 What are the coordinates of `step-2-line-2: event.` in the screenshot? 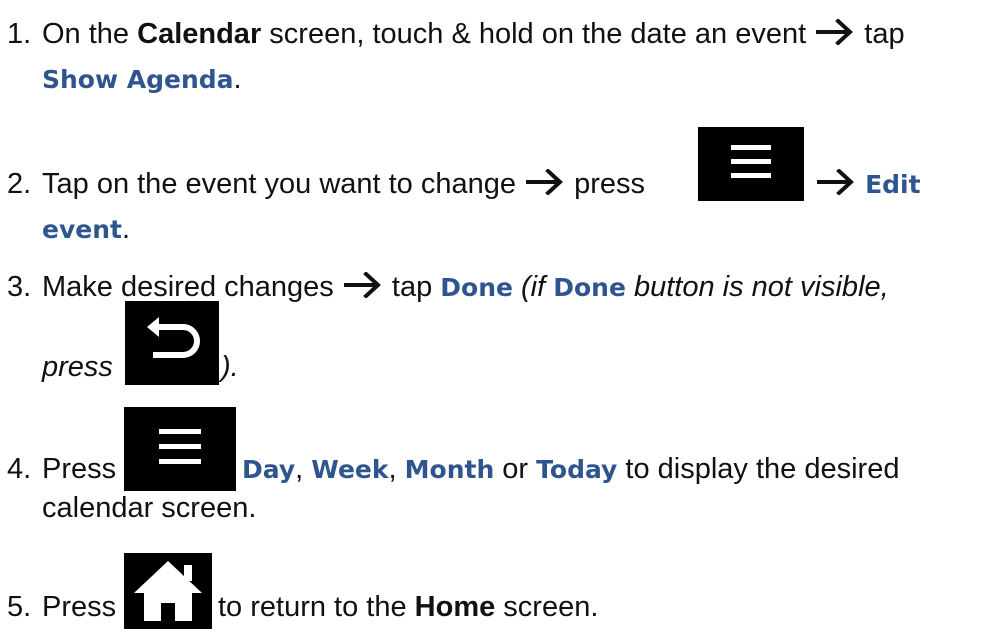 It's located at (86, 229).